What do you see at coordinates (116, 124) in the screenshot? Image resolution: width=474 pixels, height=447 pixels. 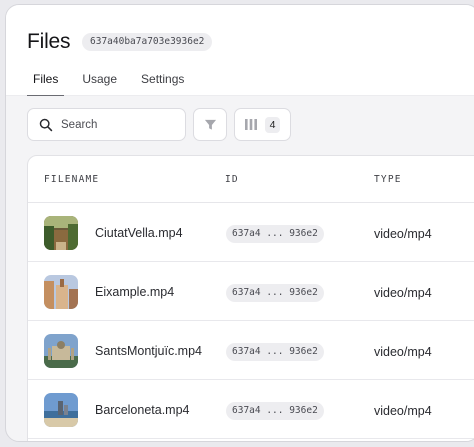 I see `search-input` at bounding box center [116, 124].